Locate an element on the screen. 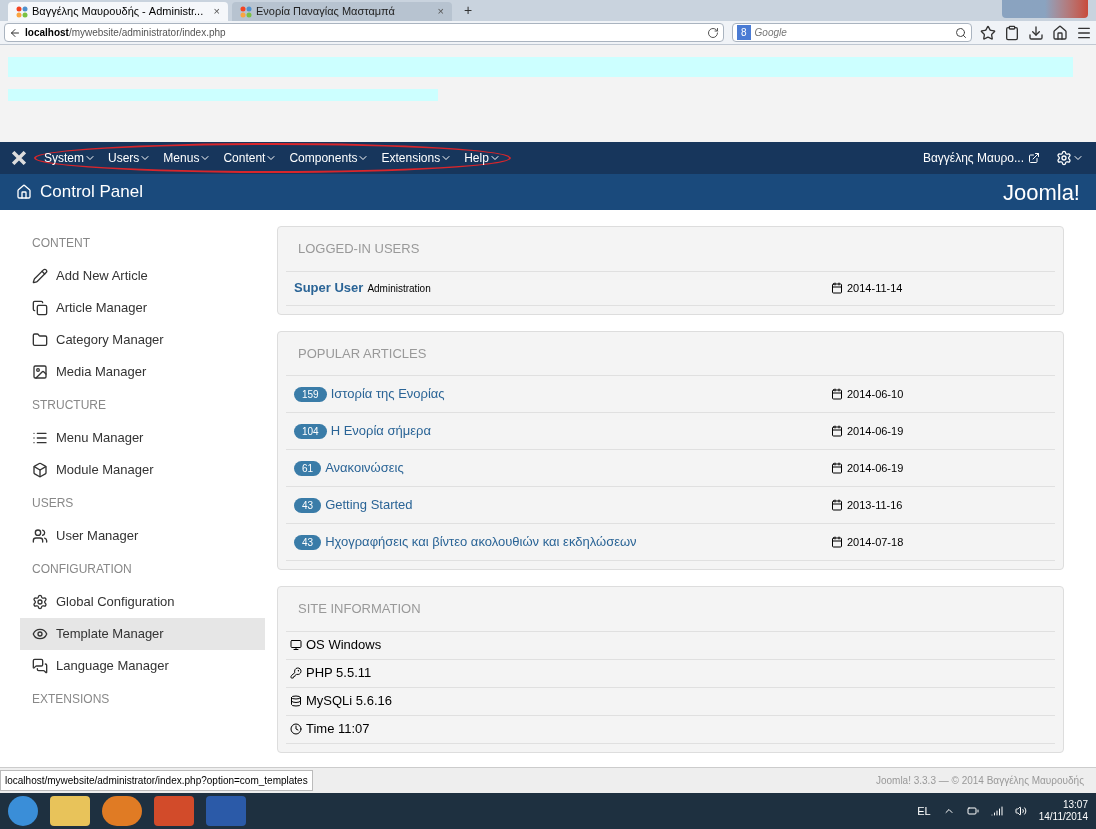  panel-title: SITE INFORMATION is located at coordinates (670, 609).